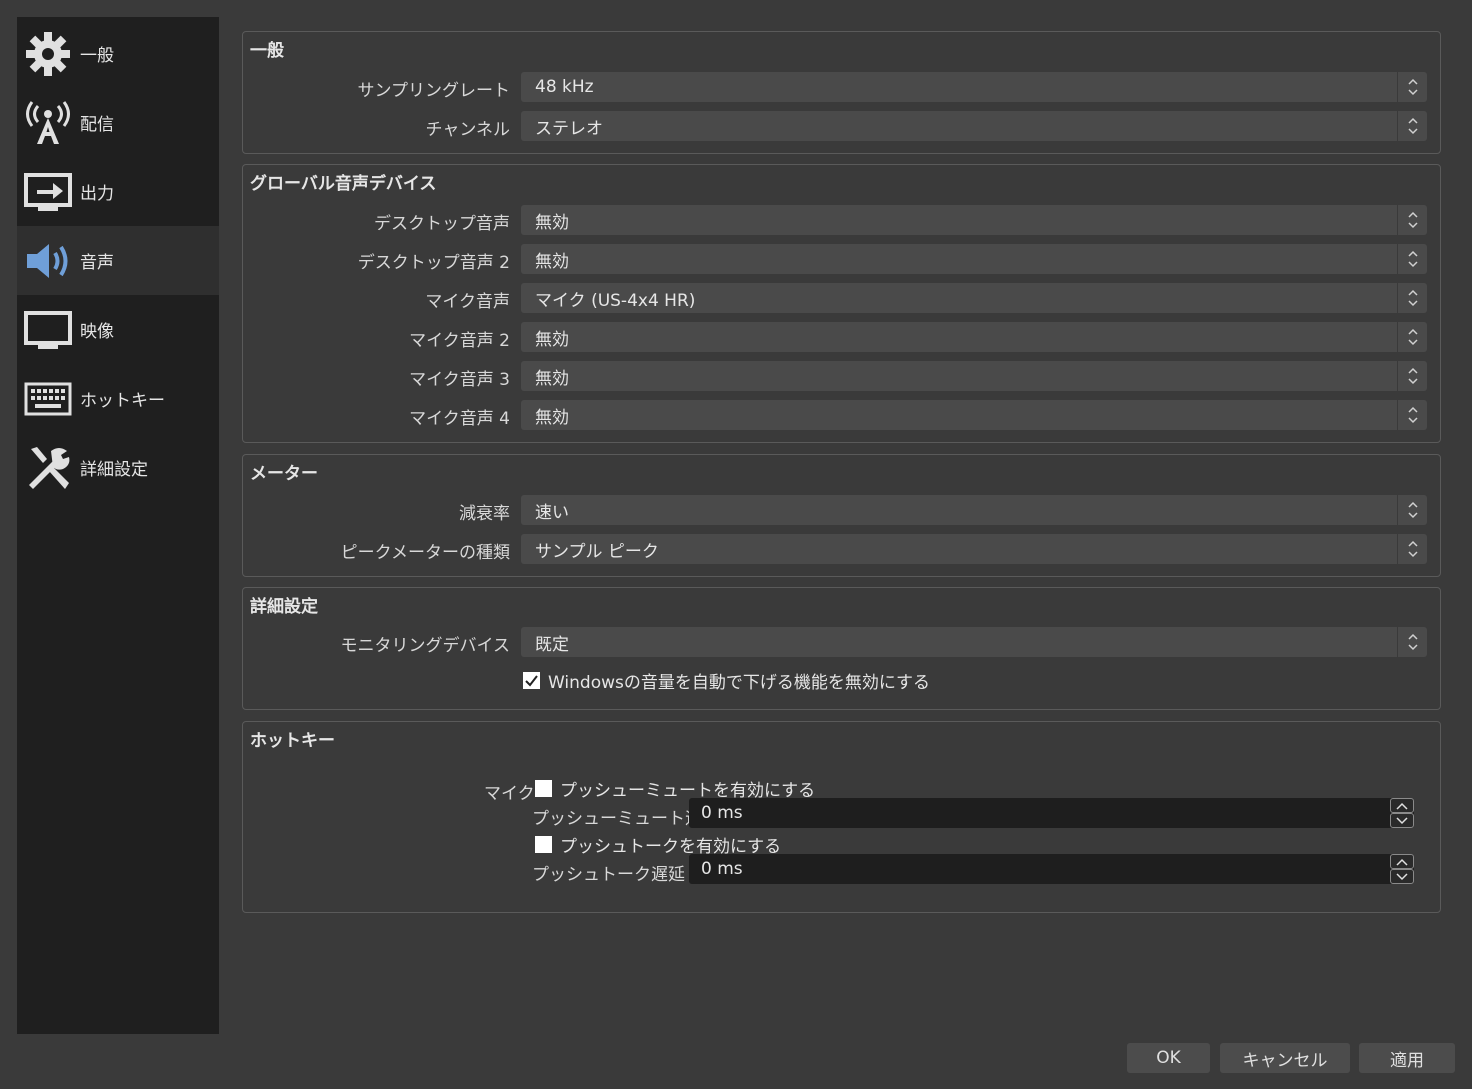  What do you see at coordinates (974, 87) in the screenshot?
I see `sample-rate-select: 48 kHz` at bounding box center [974, 87].